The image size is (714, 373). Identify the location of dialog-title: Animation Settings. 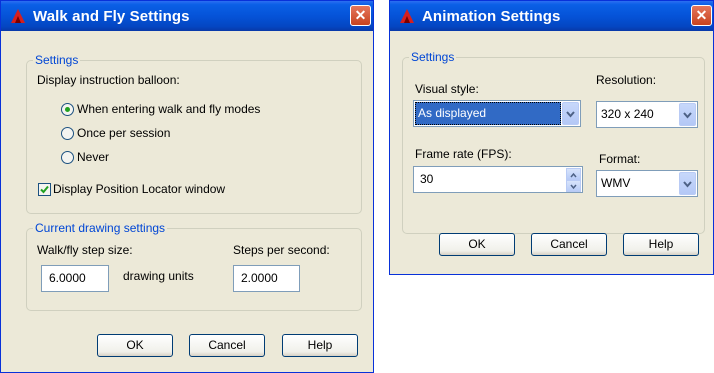
(491, 16).